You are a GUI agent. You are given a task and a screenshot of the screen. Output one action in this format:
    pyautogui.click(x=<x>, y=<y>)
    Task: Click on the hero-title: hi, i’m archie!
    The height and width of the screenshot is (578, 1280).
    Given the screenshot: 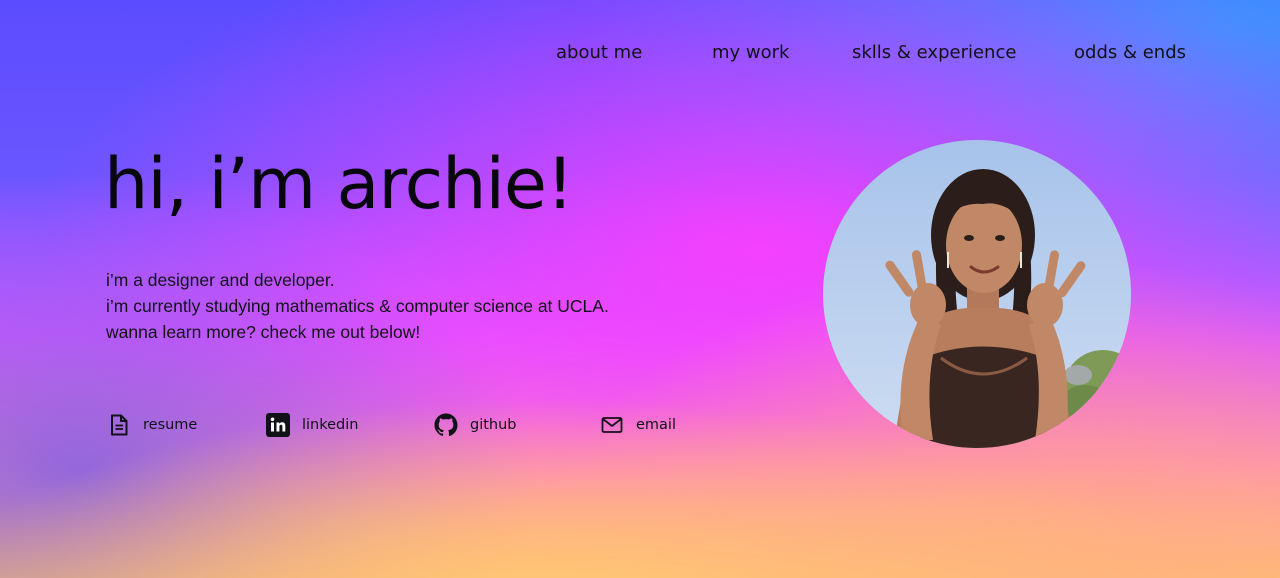 What is the action you would take?
    pyautogui.click(x=339, y=184)
    